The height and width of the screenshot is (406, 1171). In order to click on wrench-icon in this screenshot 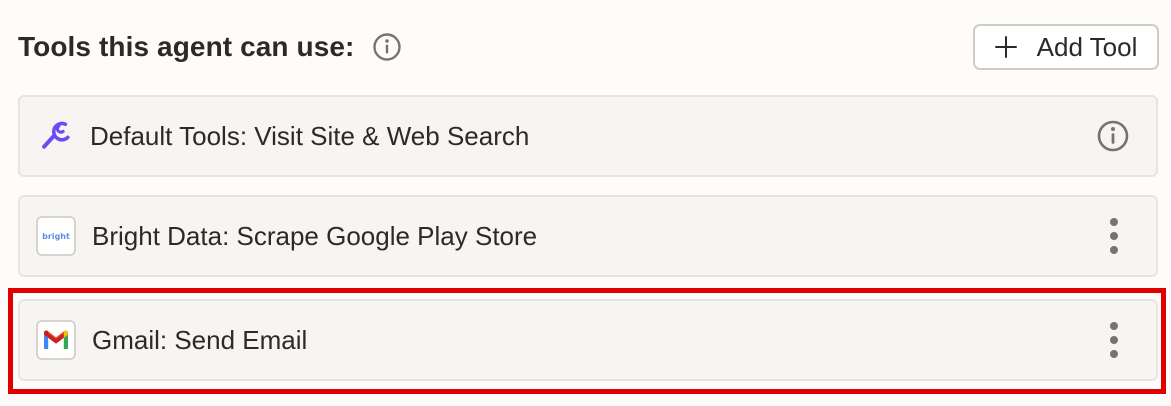, I will do `click(56, 136)`.